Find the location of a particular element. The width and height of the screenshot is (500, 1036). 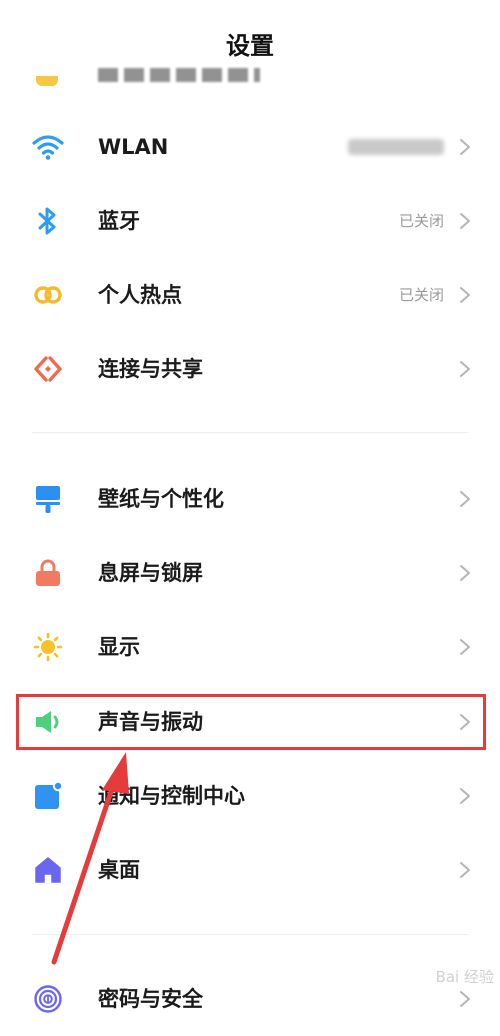

settings-row-passwords: 密码与安全 is located at coordinates (250, 999).